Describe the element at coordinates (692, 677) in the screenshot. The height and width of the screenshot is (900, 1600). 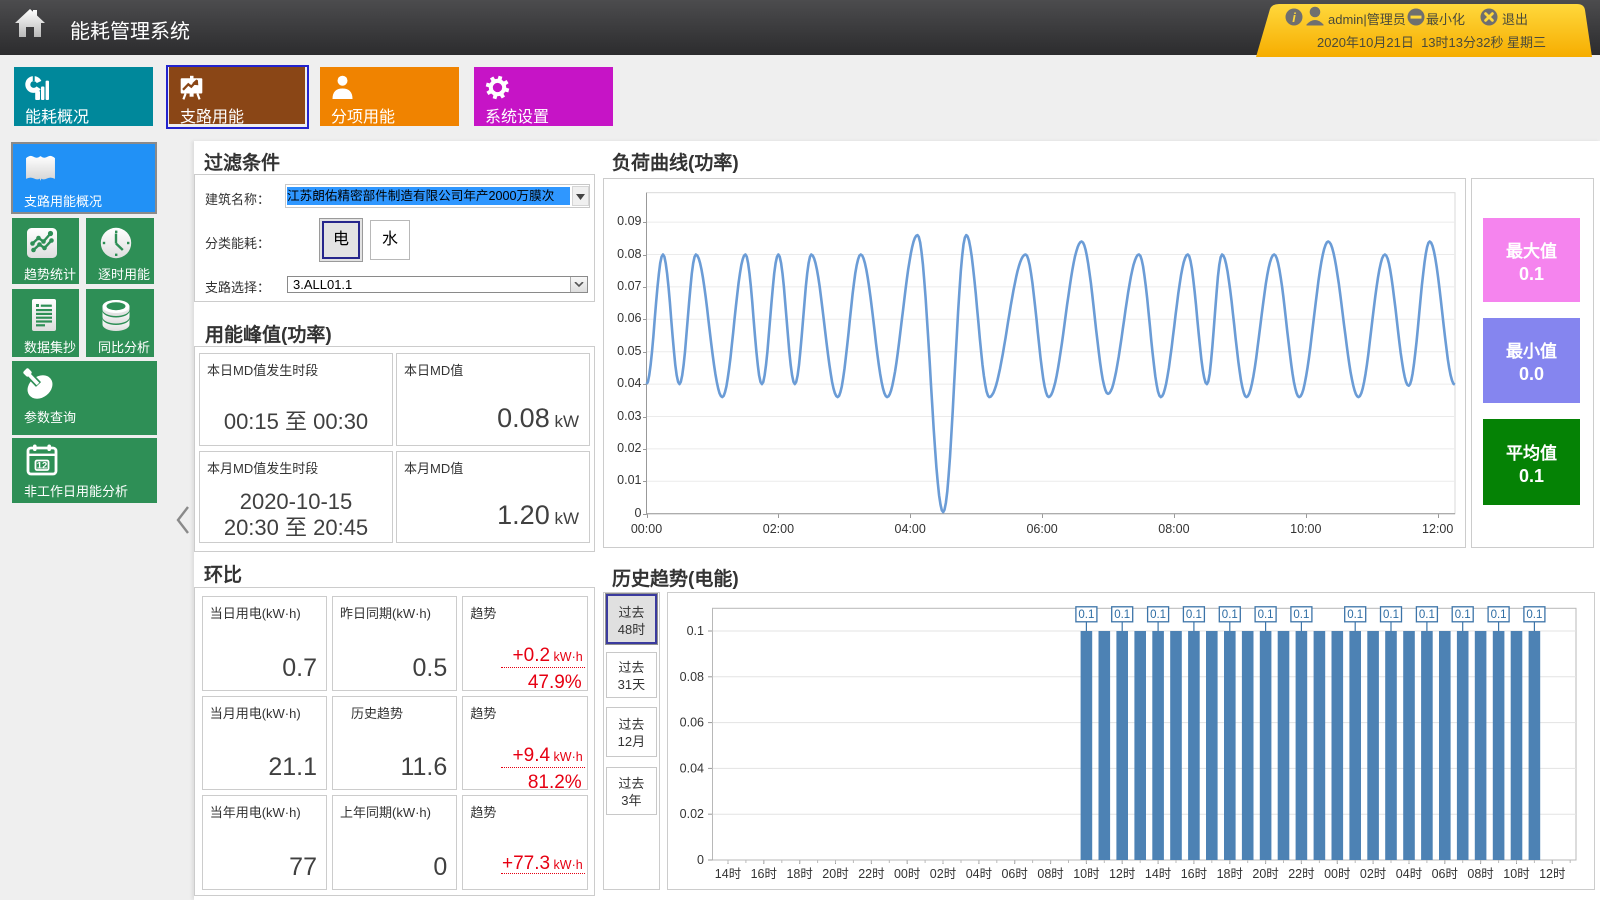
I see `svg-text: 0.08` at that location.